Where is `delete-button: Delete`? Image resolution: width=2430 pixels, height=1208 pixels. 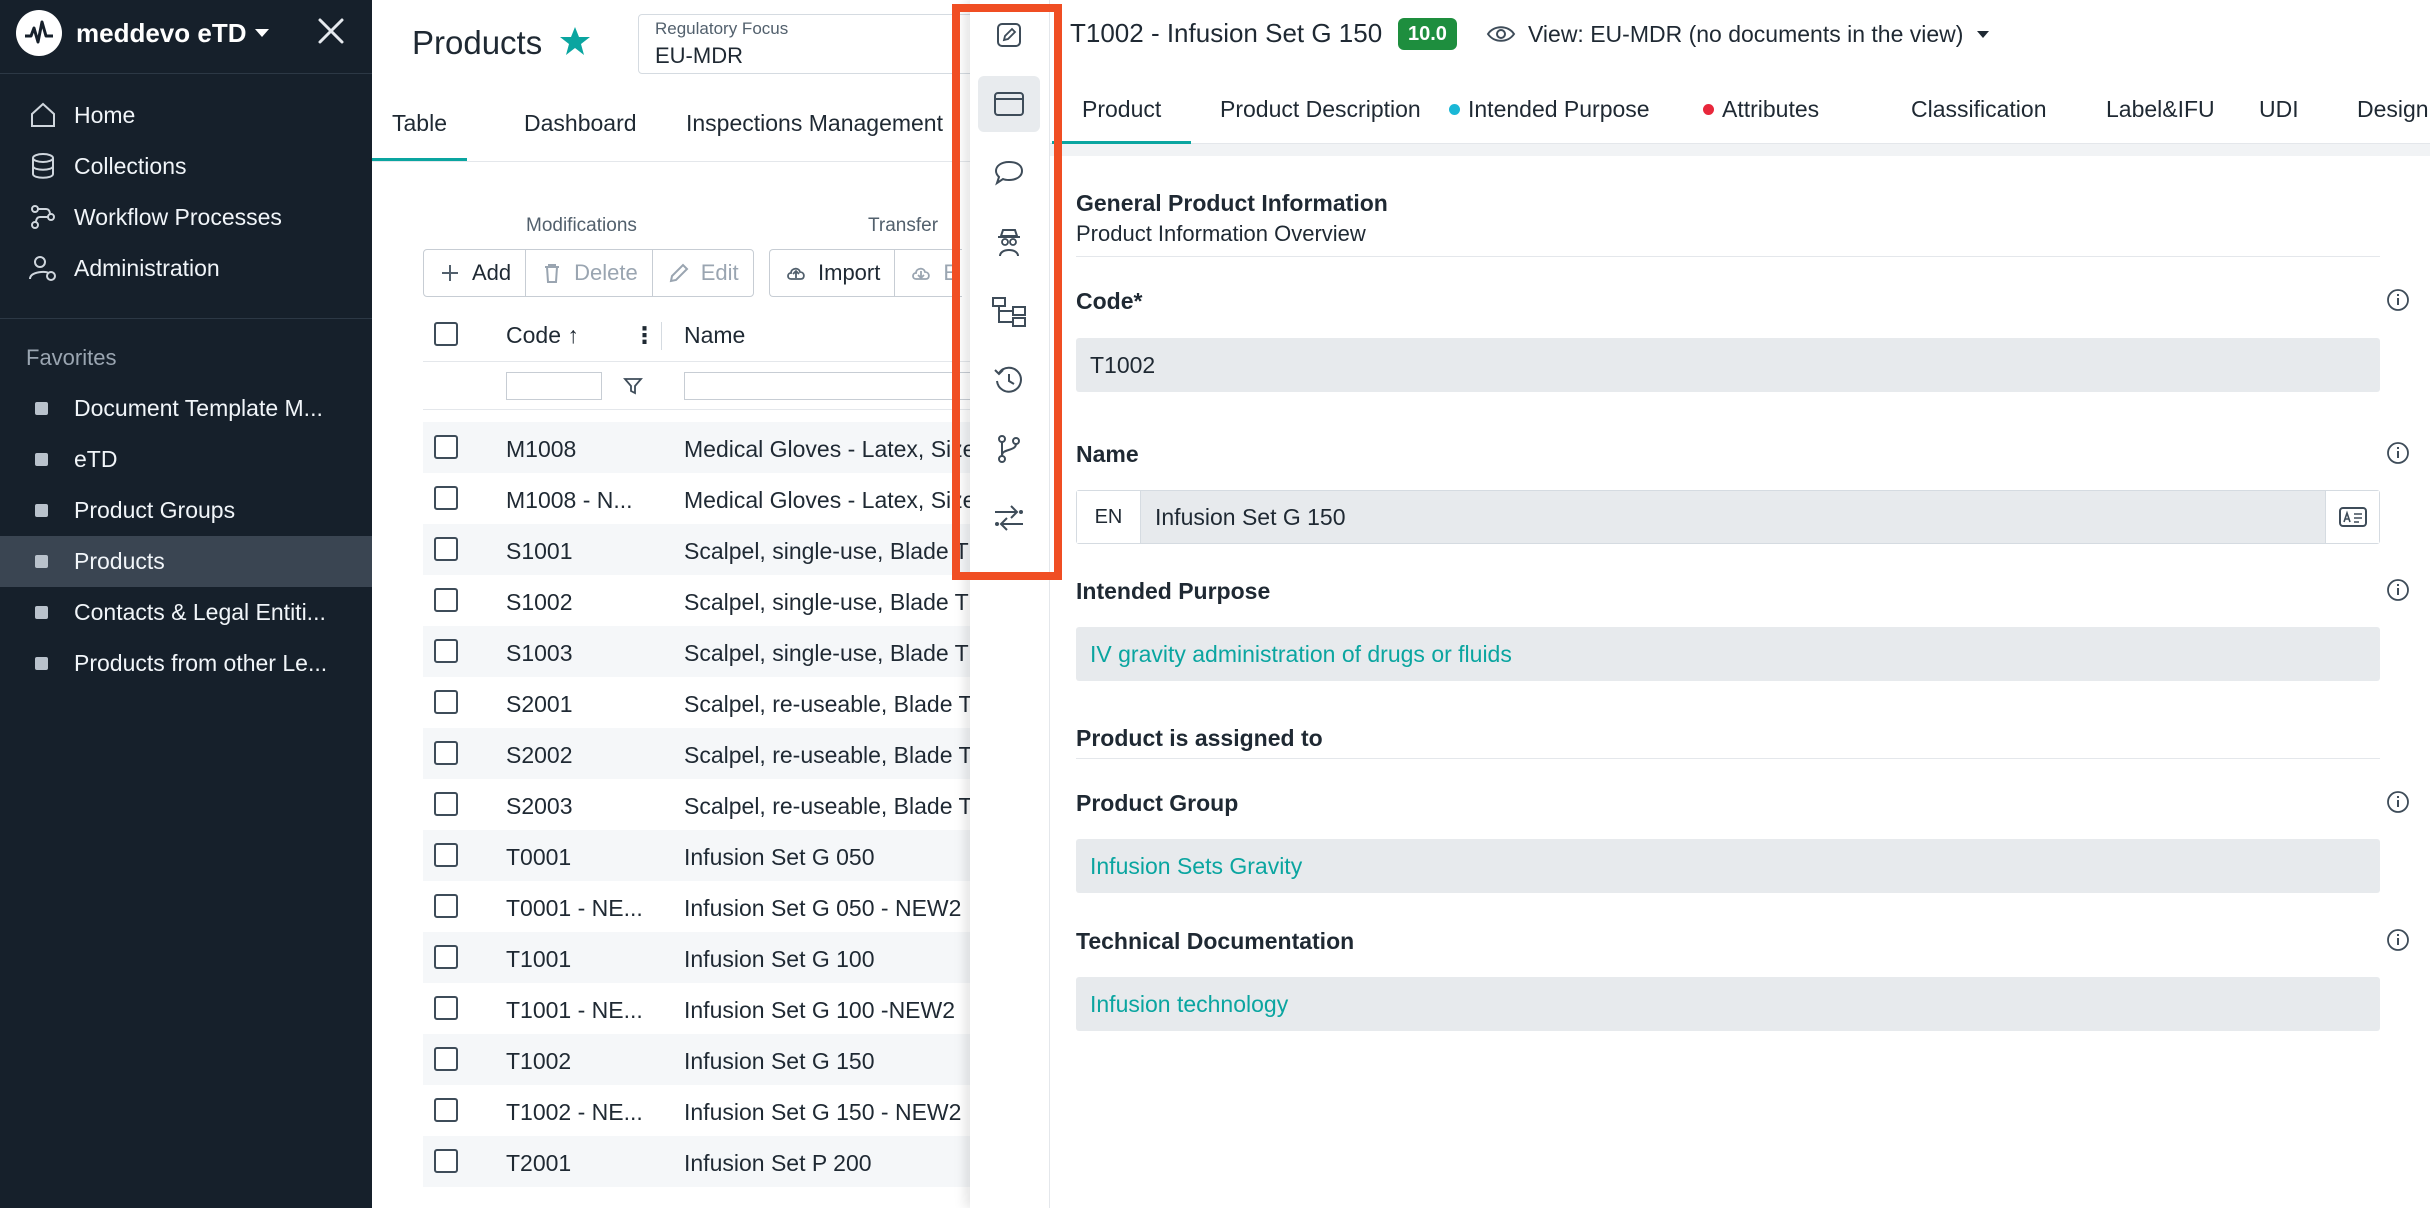
delete-button: Delete is located at coordinates (589, 273).